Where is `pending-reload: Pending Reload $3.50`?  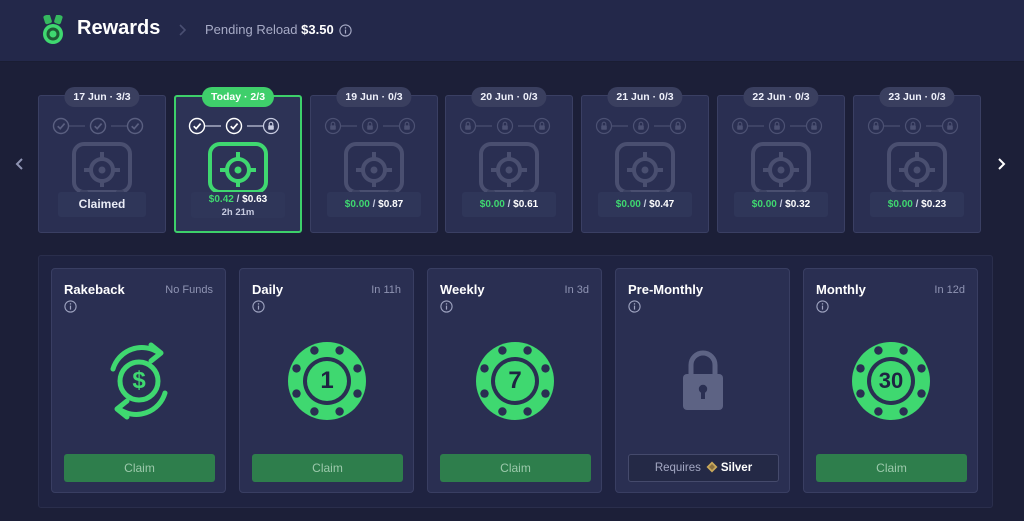
pending-reload: Pending Reload $3.50 is located at coordinates (269, 29).